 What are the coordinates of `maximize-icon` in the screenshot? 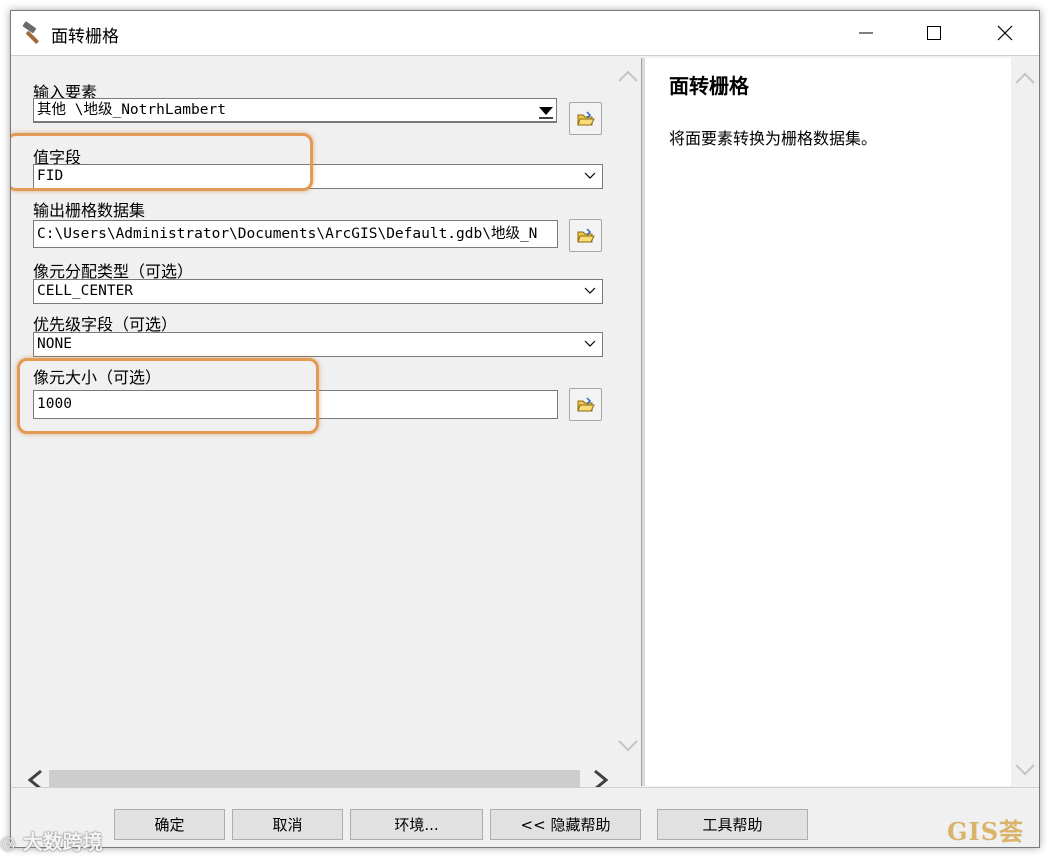 It's located at (934, 33).